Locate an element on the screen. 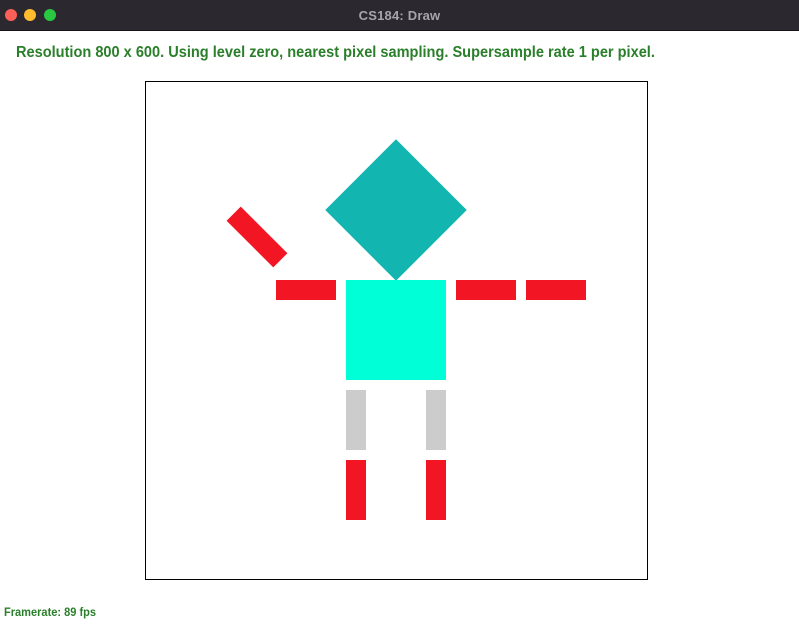 The height and width of the screenshot is (629, 799). left-thigh is located at coordinates (356, 420).